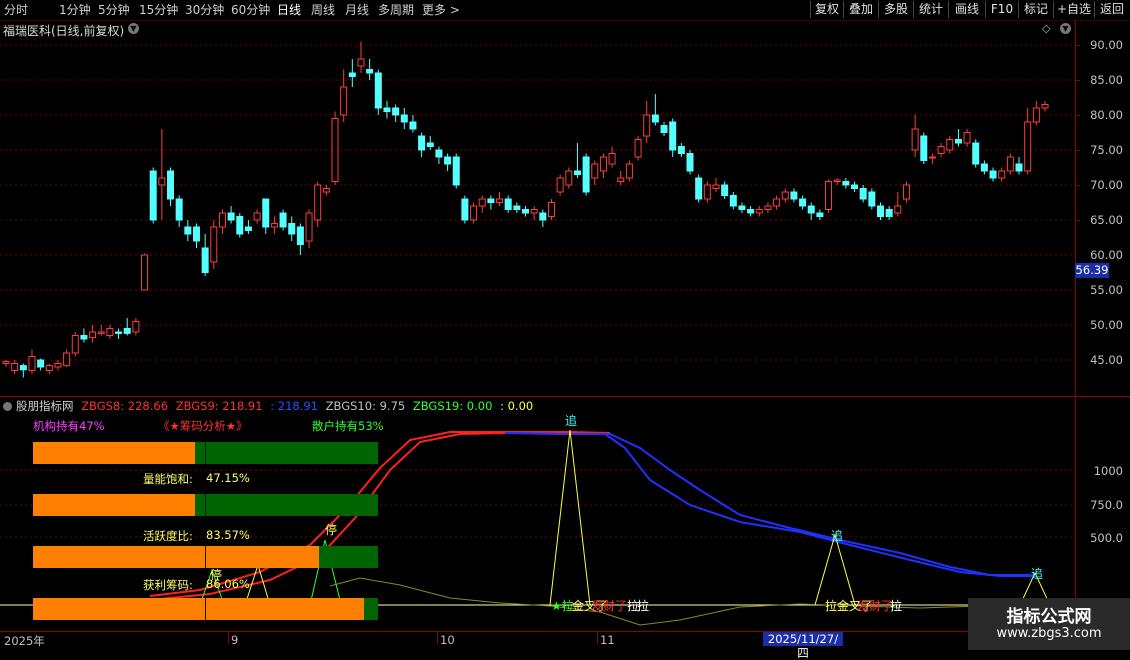 This screenshot has height=660, width=1130. I want to click on current-price-badge: 56.39, so click(1092, 270).